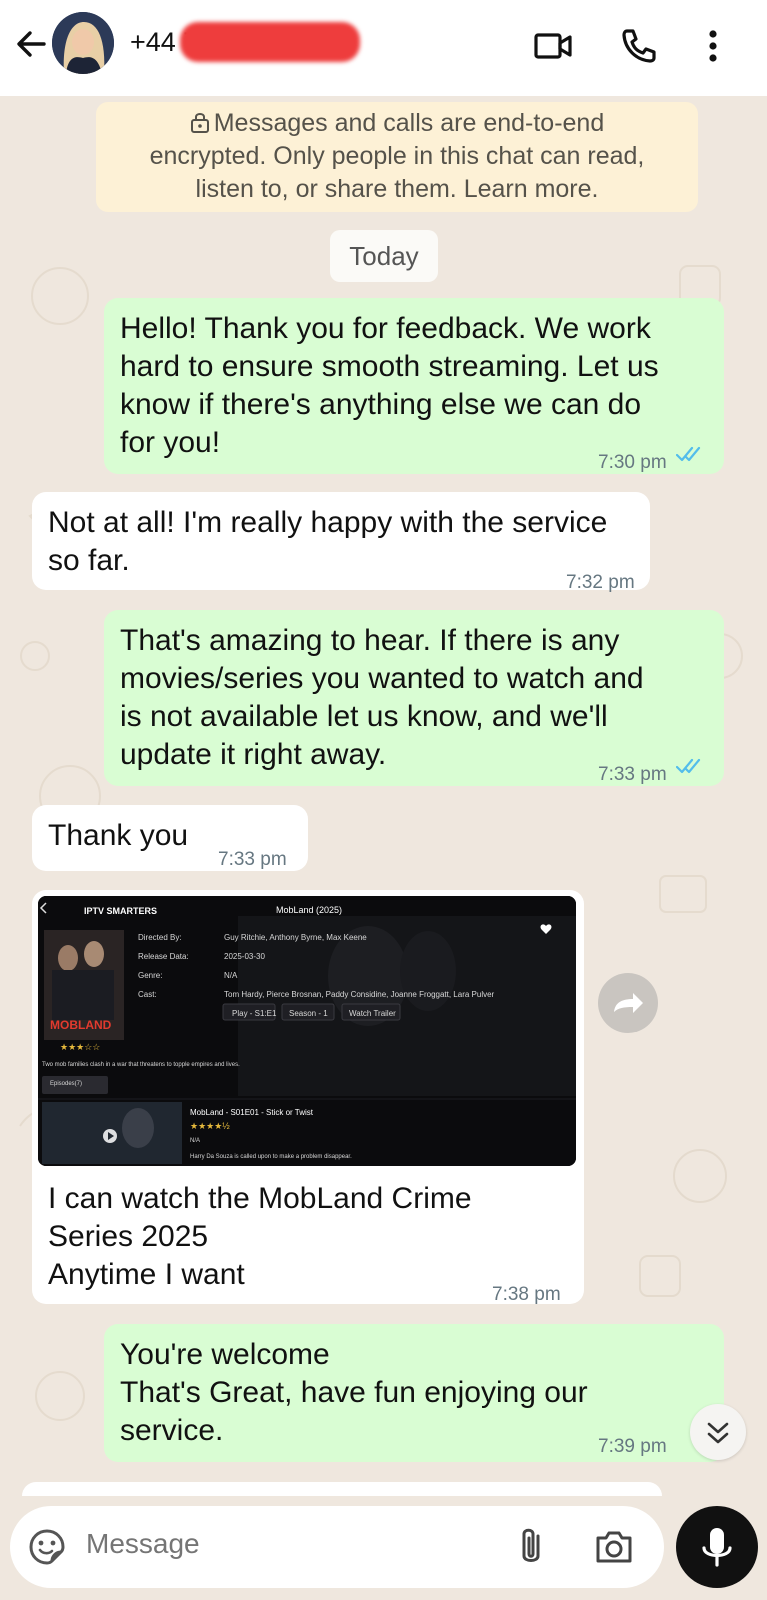 The image size is (767, 1600). Describe the element at coordinates (600, 582) in the screenshot. I see `message-time: 7:32 pm` at that location.